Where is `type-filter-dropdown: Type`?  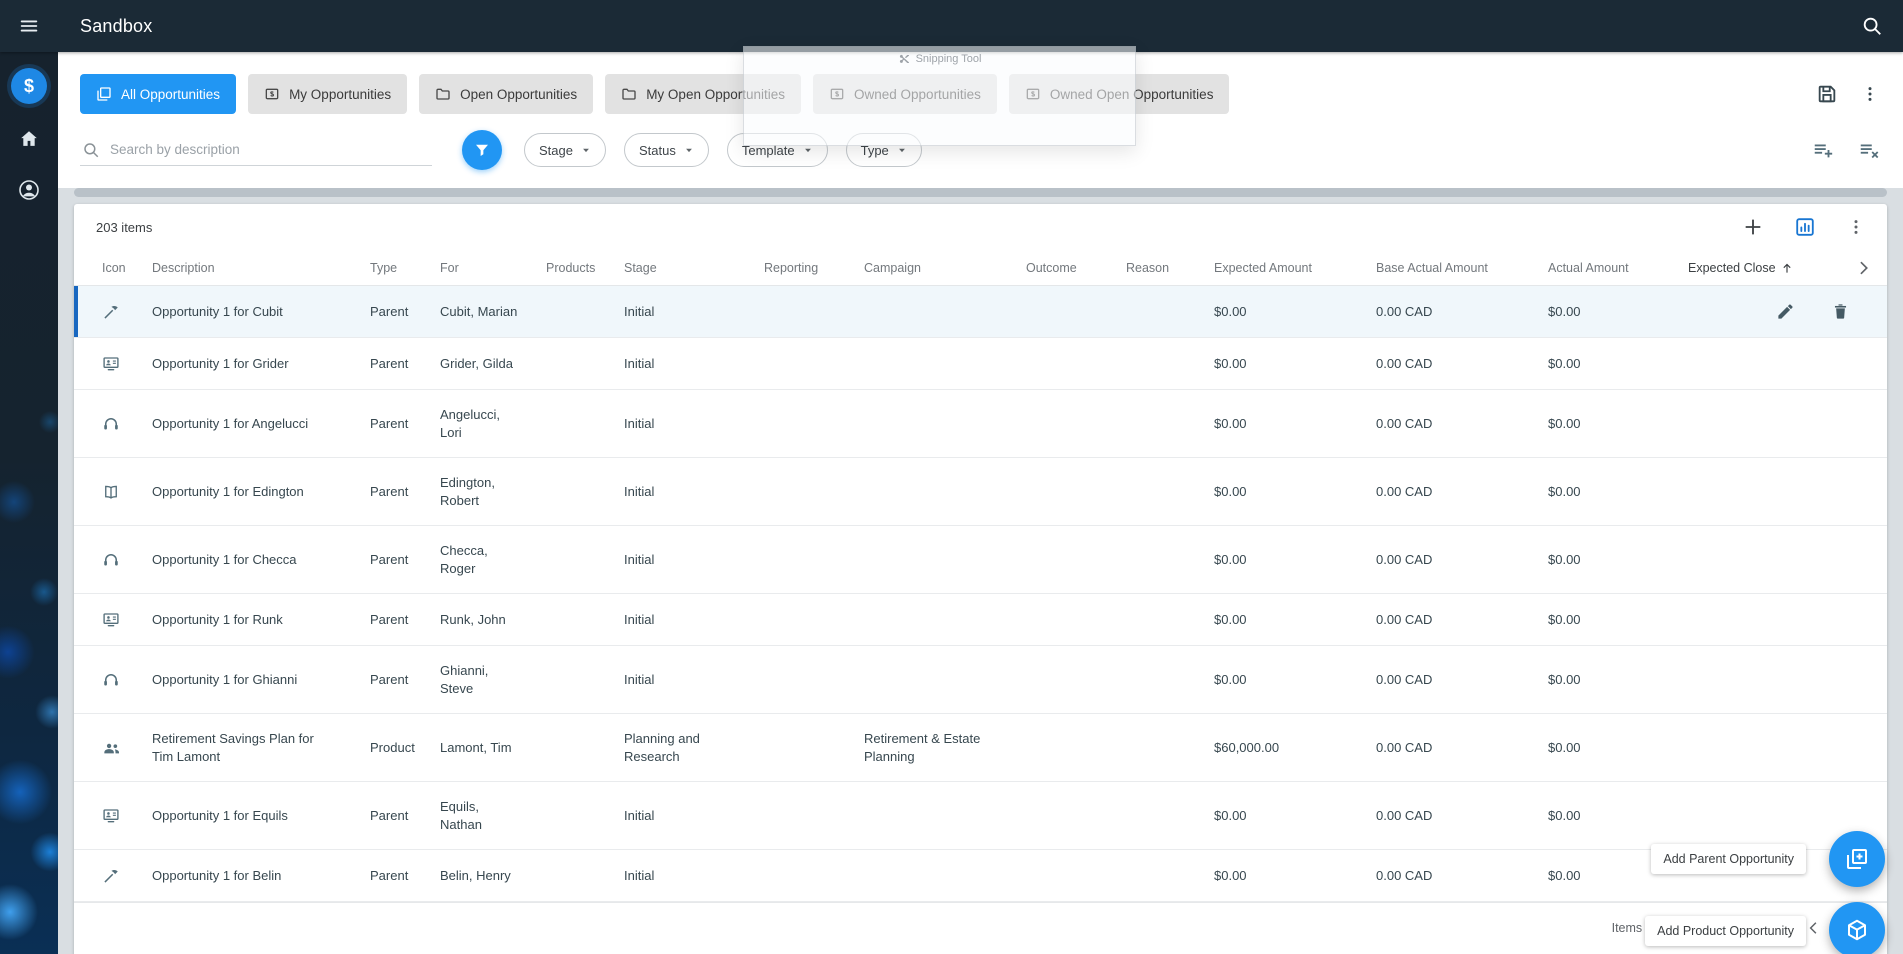 type-filter-dropdown: Type is located at coordinates (883, 150).